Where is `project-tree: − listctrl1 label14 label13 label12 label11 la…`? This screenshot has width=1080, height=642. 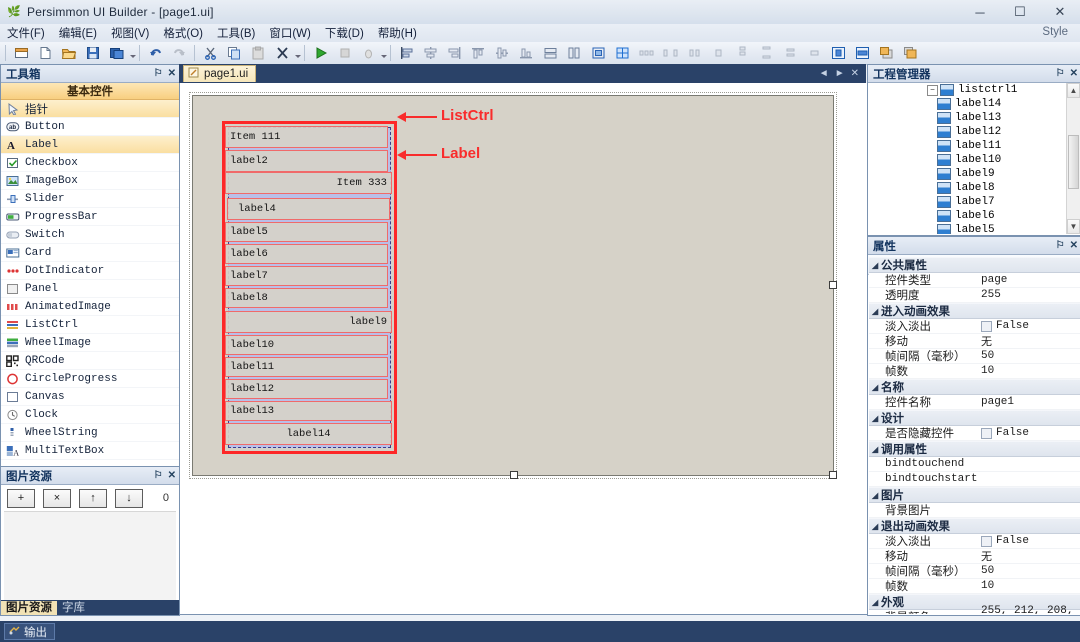 project-tree: − listctrl1 label14 label13 label12 label11 la… is located at coordinates (968, 158).